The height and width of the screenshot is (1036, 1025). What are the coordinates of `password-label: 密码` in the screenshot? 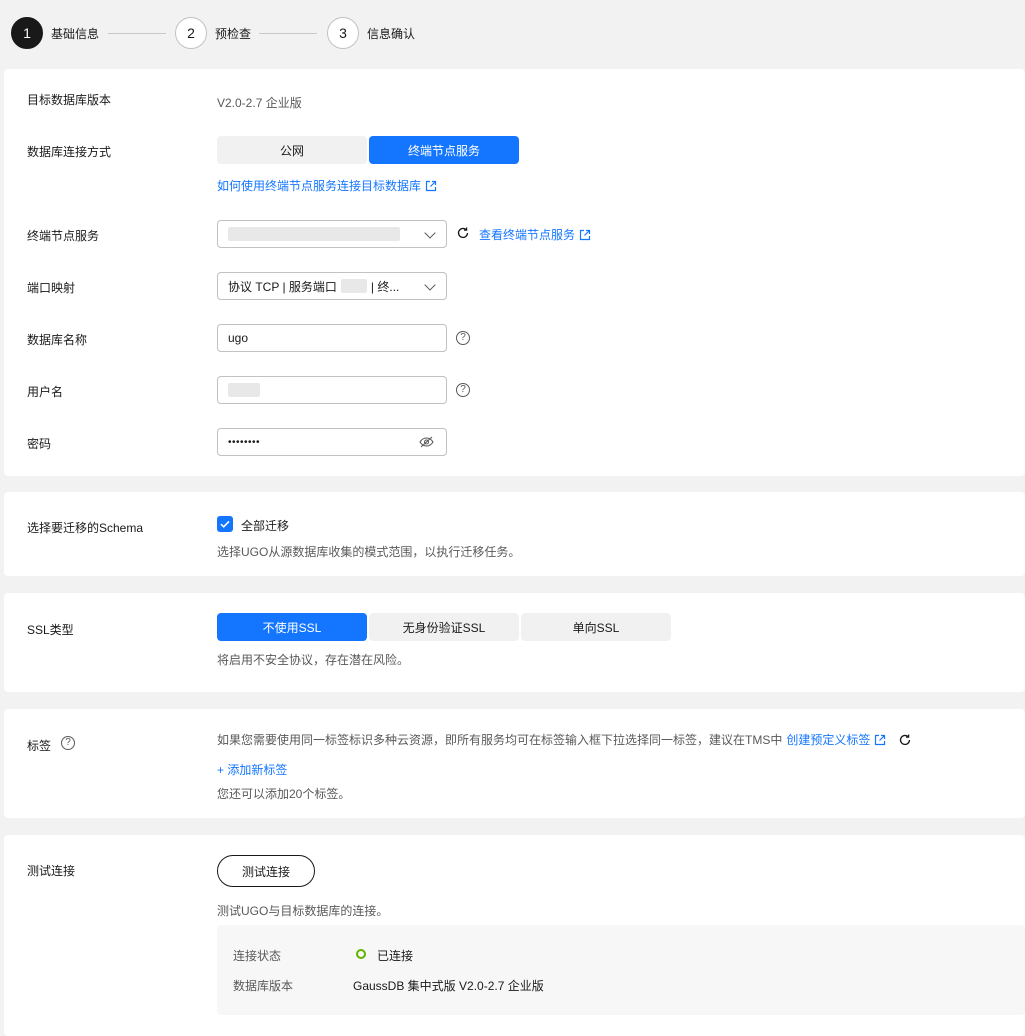 It's located at (39, 444).